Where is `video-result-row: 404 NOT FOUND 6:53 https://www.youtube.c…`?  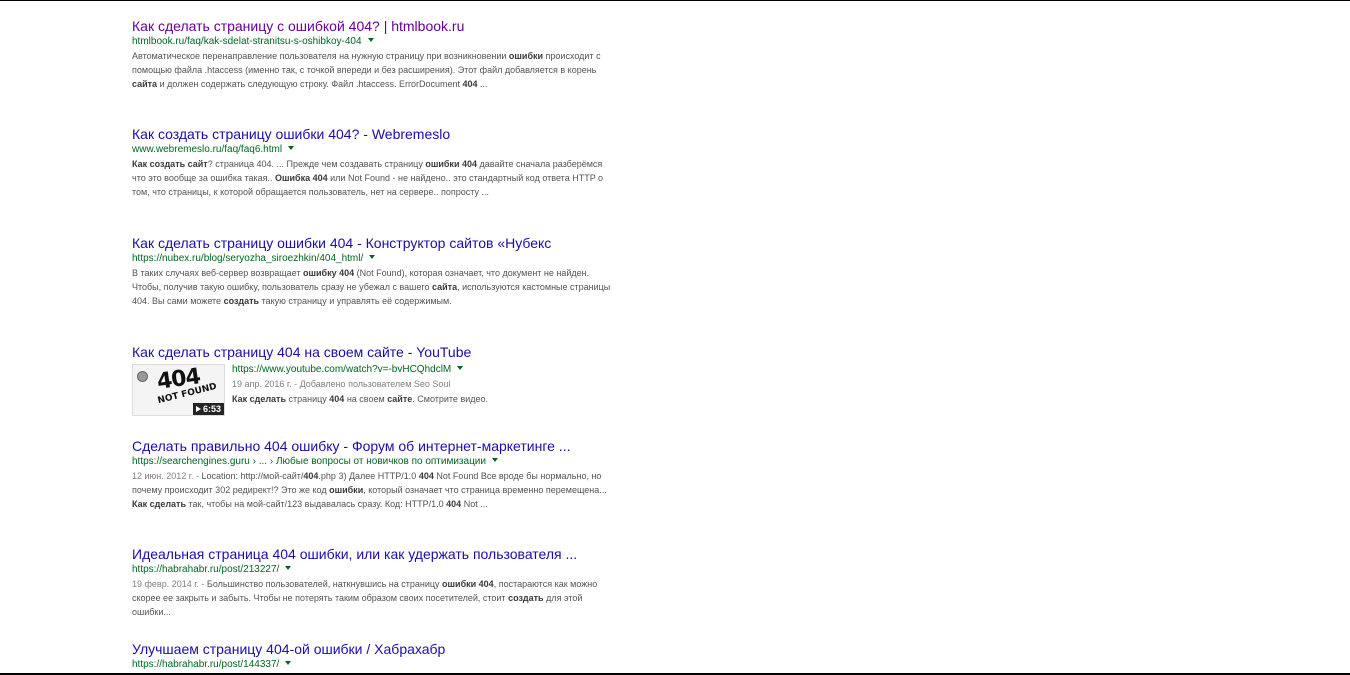
video-result-row: 404 NOT FOUND 6:53 https://www.youtube.c… is located at coordinates (372, 390).